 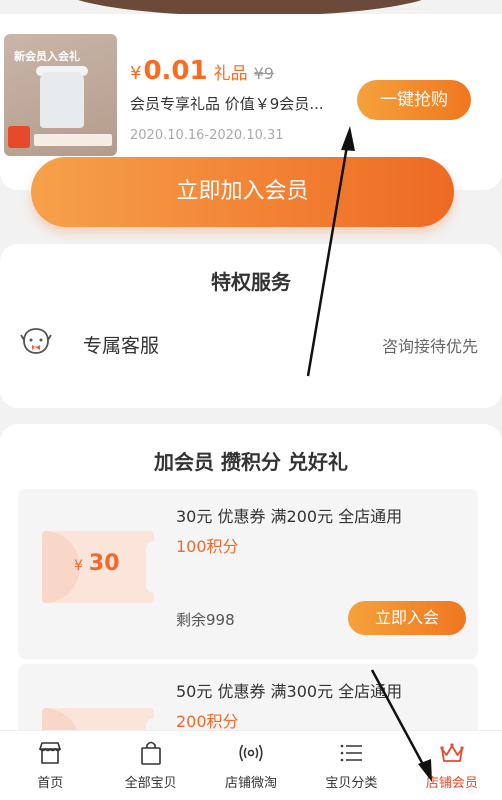 What do you see at coordinates (263, 73) in the screenshot?
I see `original-price: ¥9` at bounding box center [263, 73].